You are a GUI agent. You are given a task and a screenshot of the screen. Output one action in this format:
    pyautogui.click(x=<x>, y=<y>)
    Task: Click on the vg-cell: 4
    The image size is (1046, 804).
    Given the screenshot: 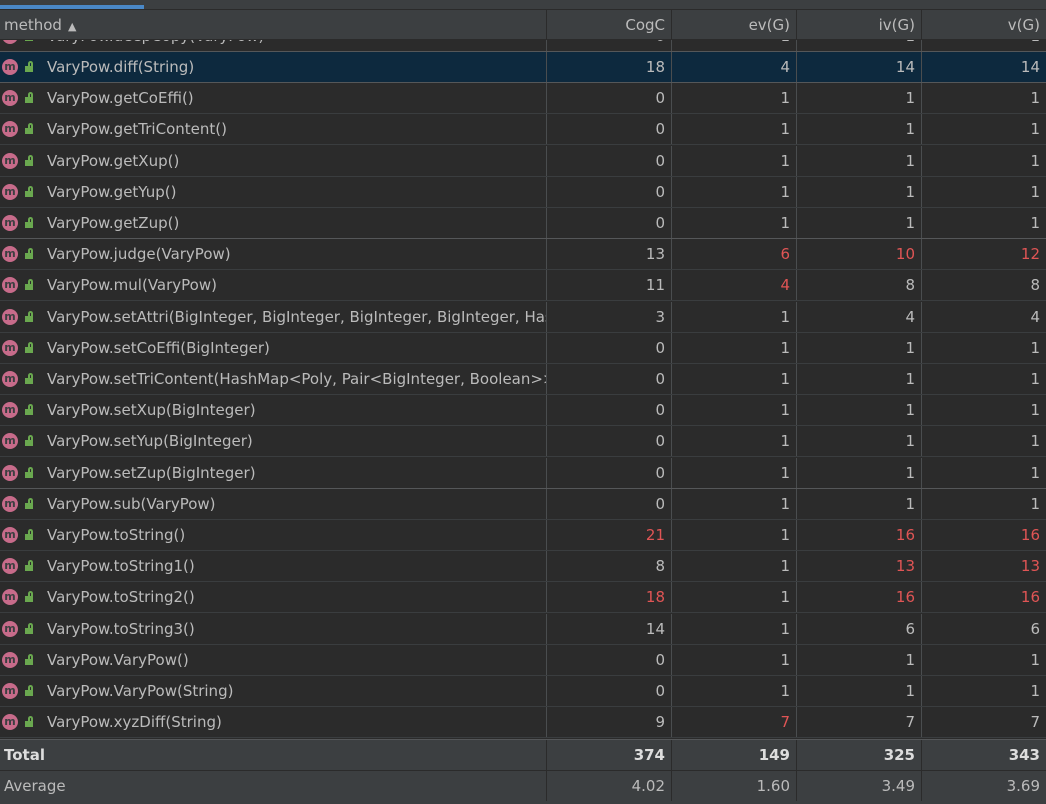 What is the action you would take?
    pyautogui.click(x=983, y=317)
    